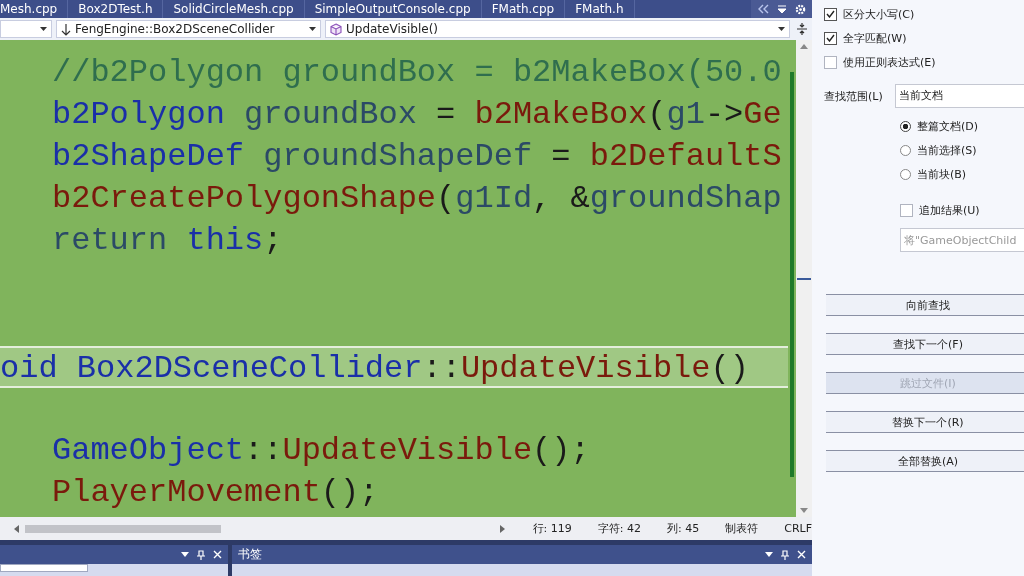 The width and height of the screenshot is (1024, 576). I want to click on code-token: g1, so click(685, 114).